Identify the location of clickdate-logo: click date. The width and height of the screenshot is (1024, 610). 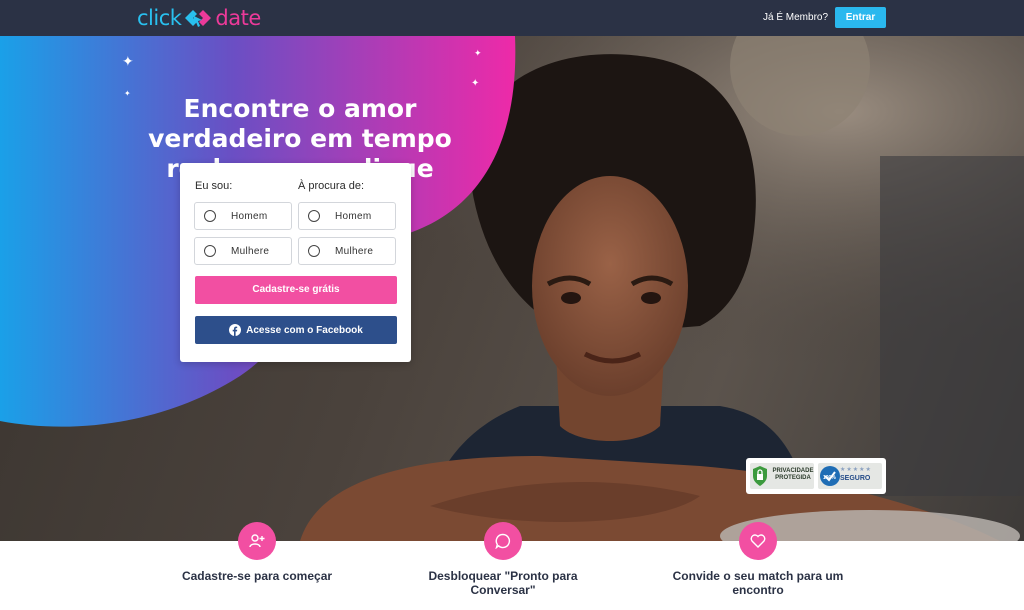
(199, 18).